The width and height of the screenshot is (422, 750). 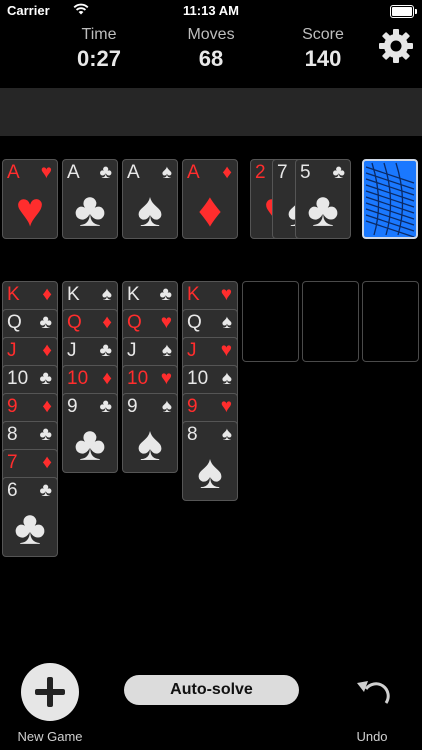 I want to click on playing-card: A ♣ ♣, so click(x=90, y=199).